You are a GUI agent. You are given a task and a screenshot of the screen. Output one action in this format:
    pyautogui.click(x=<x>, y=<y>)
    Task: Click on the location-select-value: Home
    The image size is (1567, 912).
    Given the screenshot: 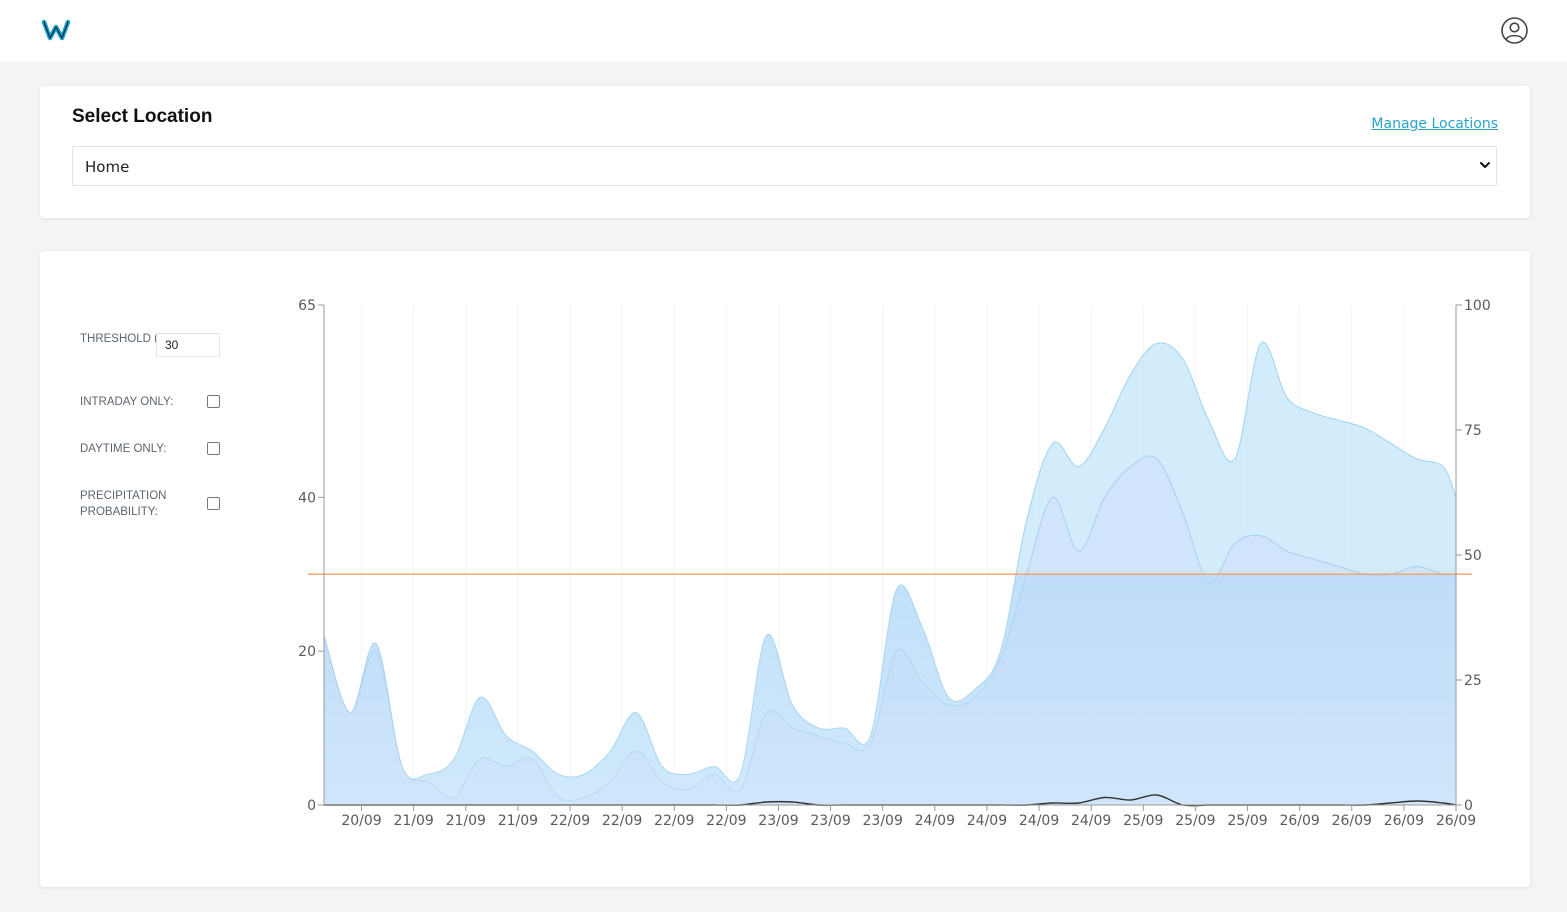 What is the action you would take?
    pyautogui.click(x=107, y=167)
    